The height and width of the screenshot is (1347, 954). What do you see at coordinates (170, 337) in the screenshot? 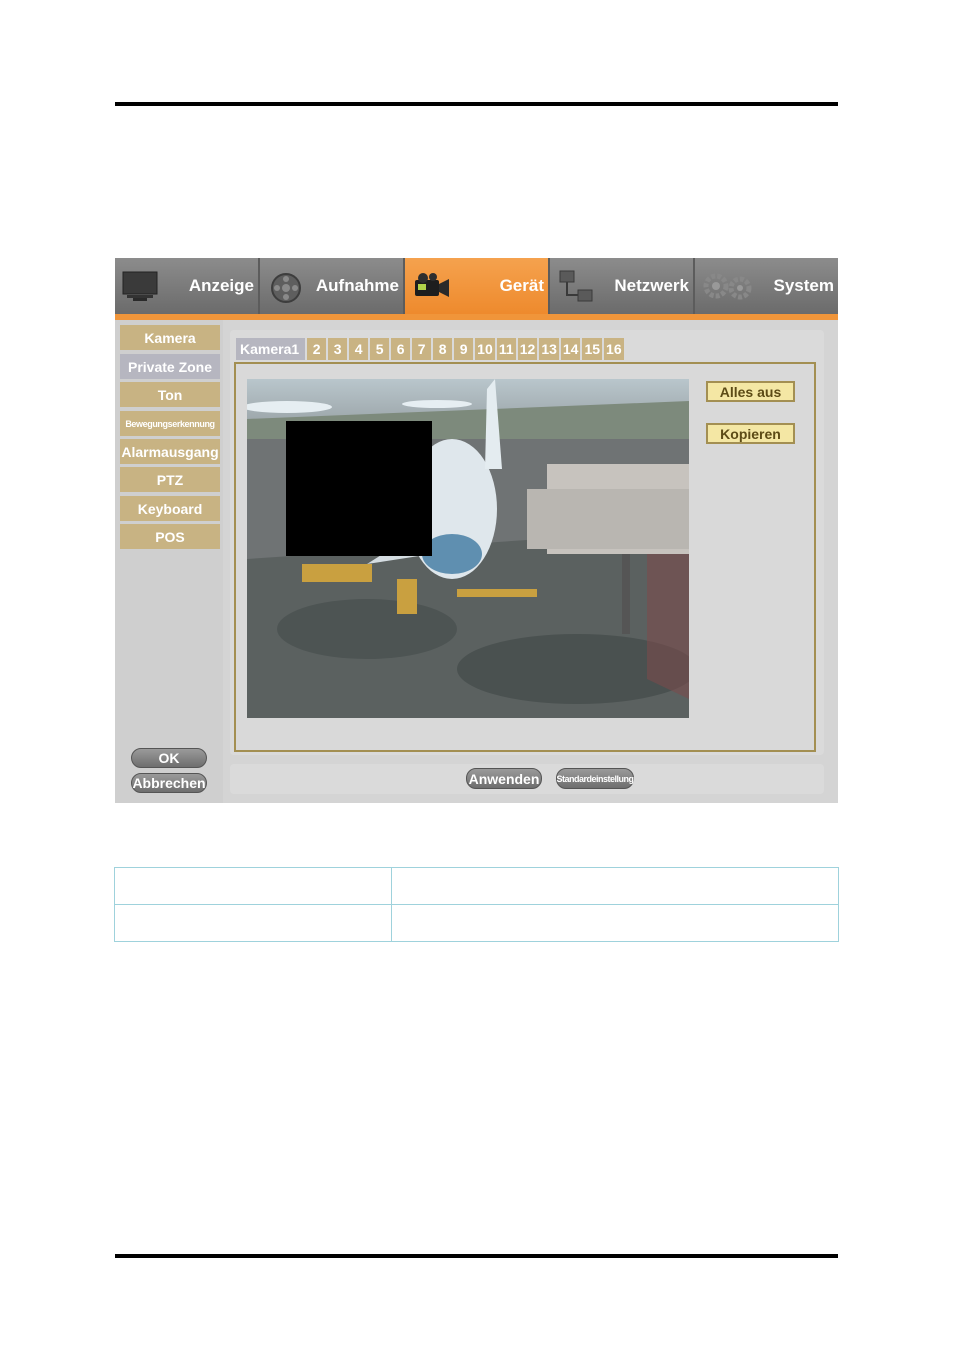
I see `sidebar-item-kamera: Kamera` at bounding box center [170, 337].